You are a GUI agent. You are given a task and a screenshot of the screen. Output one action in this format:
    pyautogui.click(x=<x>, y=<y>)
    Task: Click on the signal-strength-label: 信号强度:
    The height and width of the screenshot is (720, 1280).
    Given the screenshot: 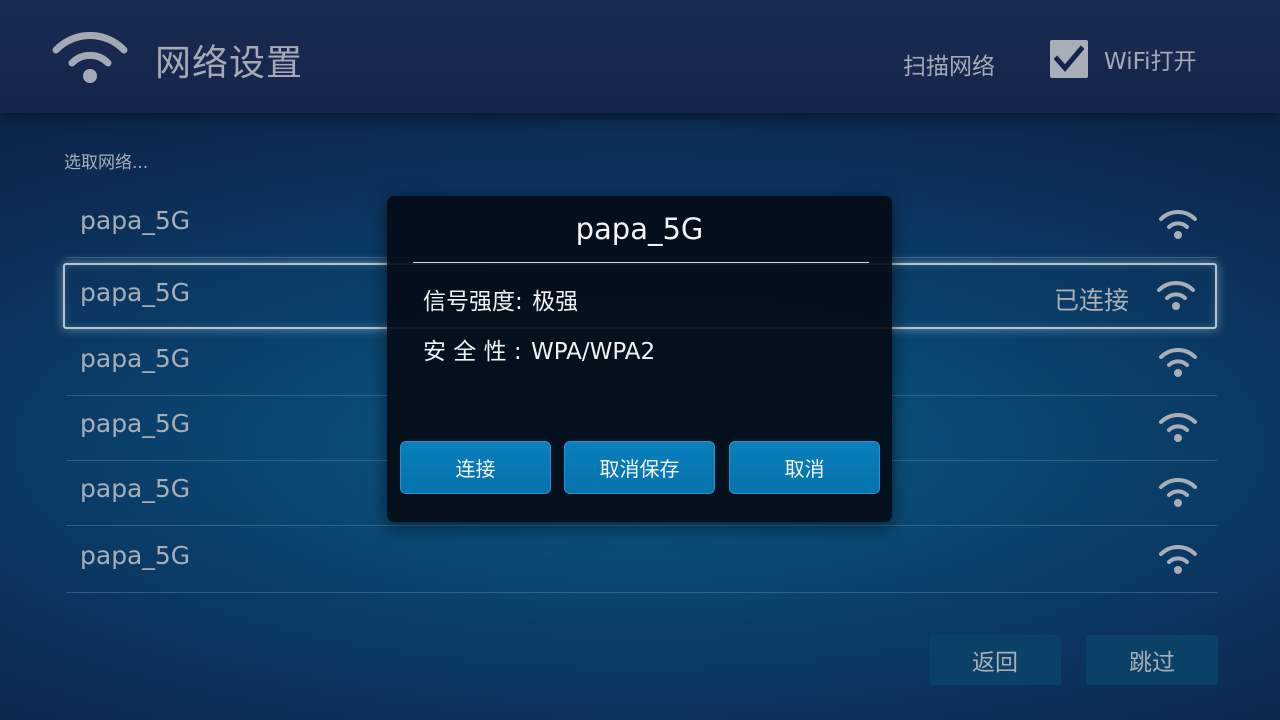 What is the action you would take?
    pyautogui.click(x=473, y=302)
    